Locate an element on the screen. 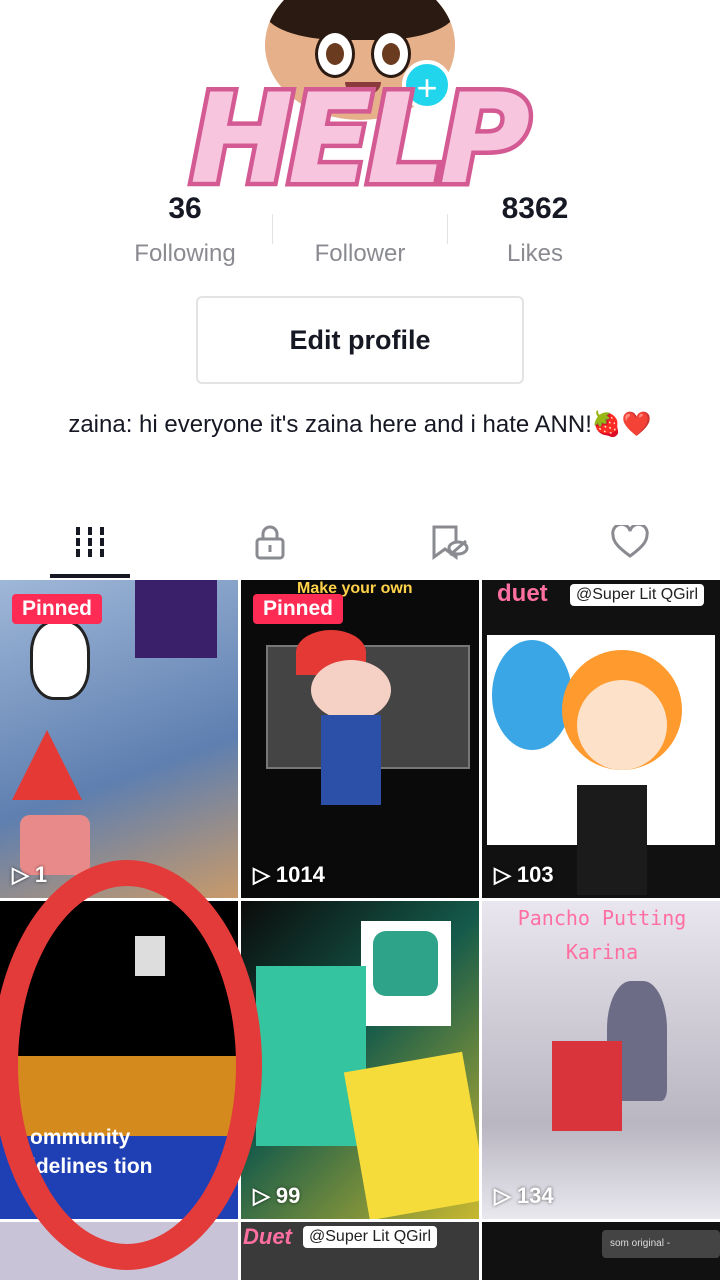 The height and width of the screenshot is (1280, 720). video-caption: Duet is located at coordinates (267, 1236).